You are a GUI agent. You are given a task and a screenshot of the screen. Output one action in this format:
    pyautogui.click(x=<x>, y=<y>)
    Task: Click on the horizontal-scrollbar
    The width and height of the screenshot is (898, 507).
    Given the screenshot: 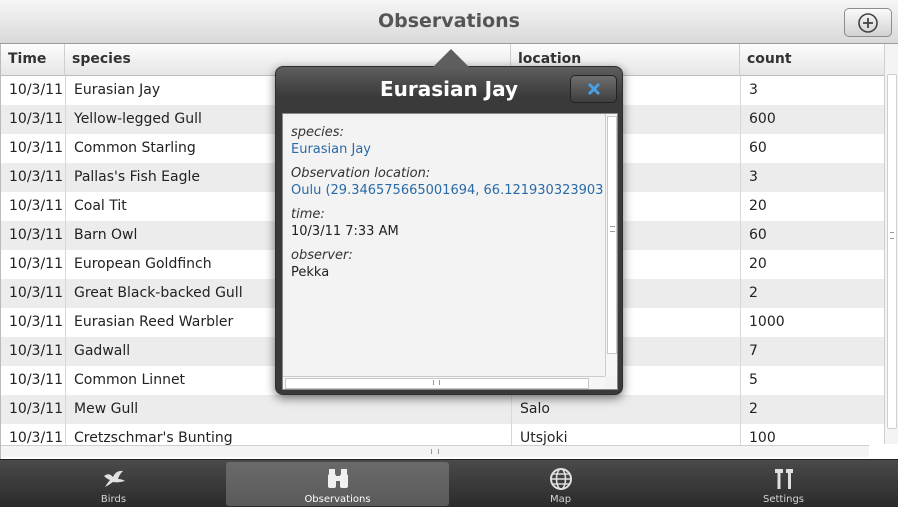 What is the action you would take?
    pyautogui.click(x=435, y=451)
    